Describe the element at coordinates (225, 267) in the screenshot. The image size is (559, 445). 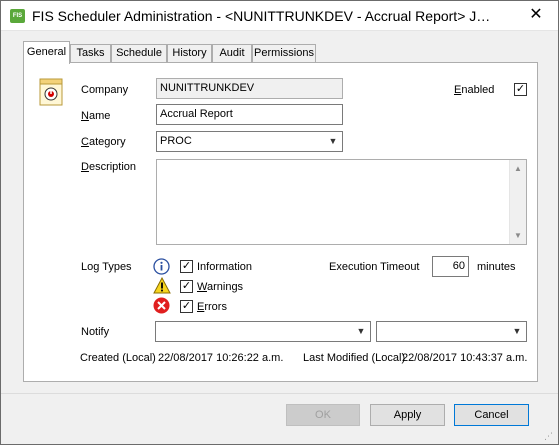
I see `information-label: Information` at that location.